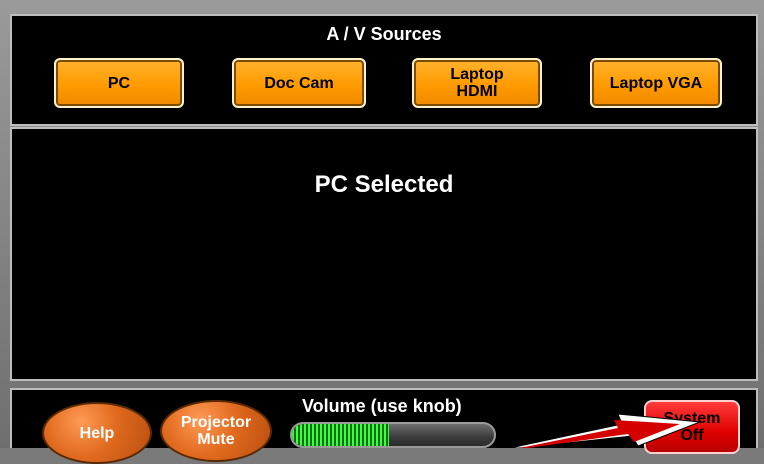 The width and height of the screenshot is (764, 464). Describe the element at coordinates (119, 83) in the screenshot. I see `source-button-pc: PC` at that location.